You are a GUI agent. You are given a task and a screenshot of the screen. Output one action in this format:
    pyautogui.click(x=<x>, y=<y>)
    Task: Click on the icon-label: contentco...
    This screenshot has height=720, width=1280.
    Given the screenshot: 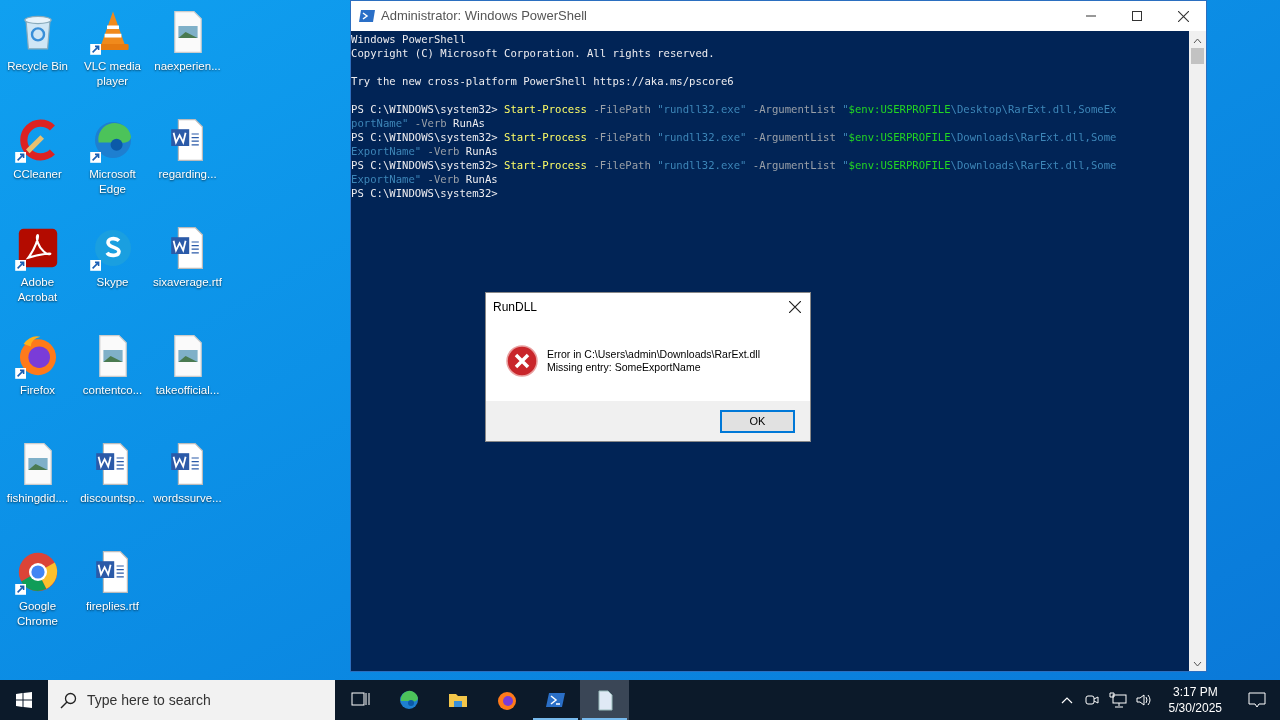 What is the action you would take?
    pyautogui.click(x=112, y=390)
    